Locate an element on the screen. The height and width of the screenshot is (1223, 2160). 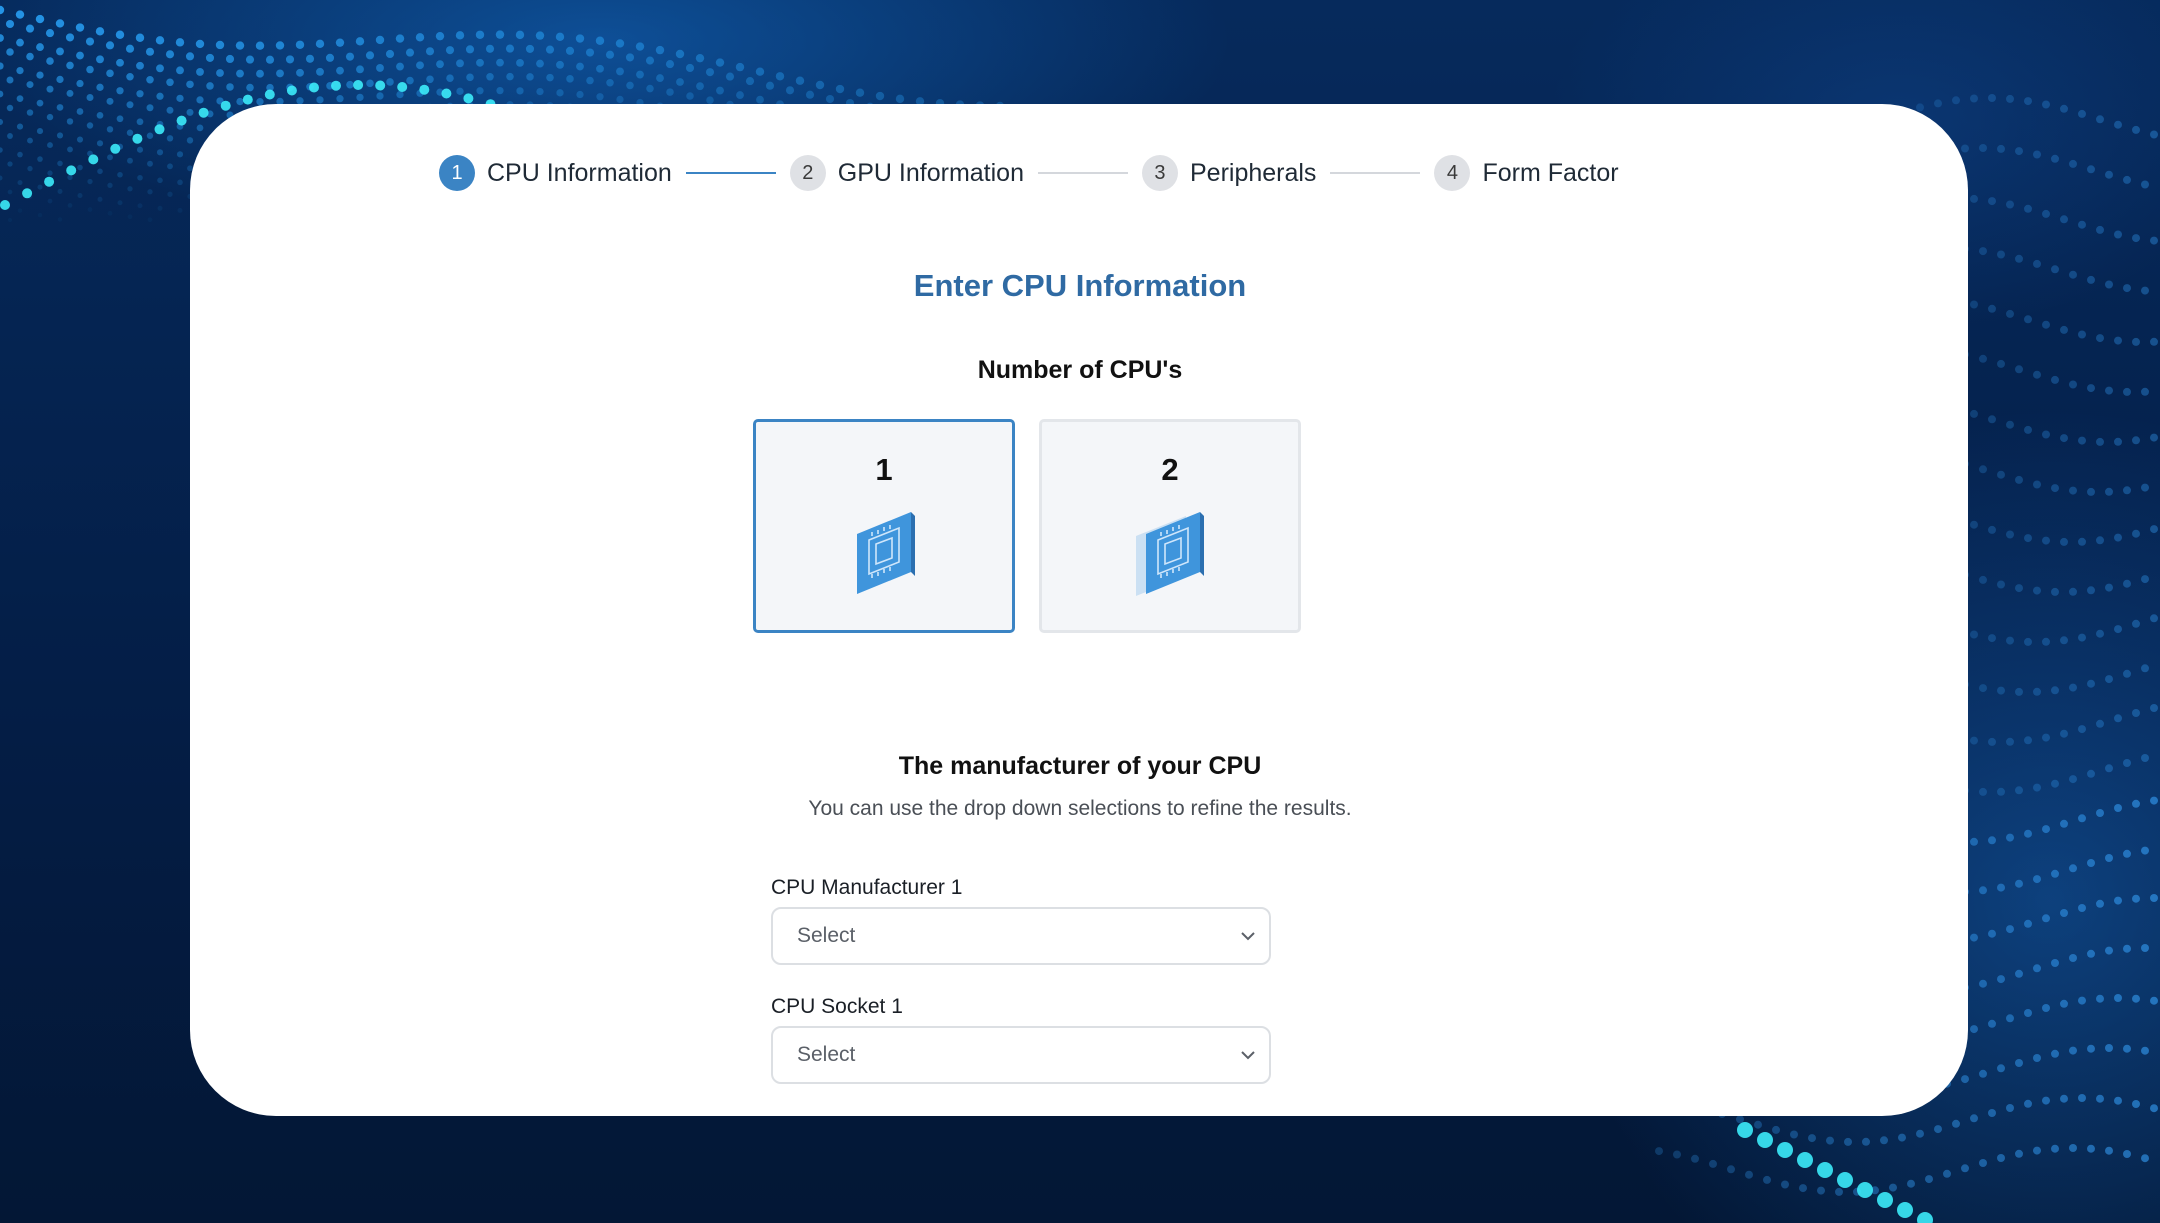
step-label: GPU Information is located at coordinates (930, 172).